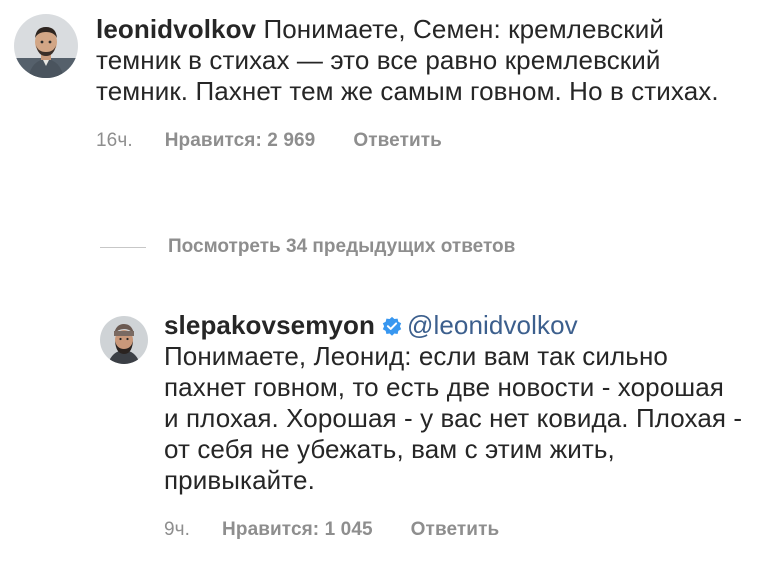 The image size is (777, 564). I want to click on reply-meta: 9ч. Нравится: 1 045 Ответить, so click(454, 529).